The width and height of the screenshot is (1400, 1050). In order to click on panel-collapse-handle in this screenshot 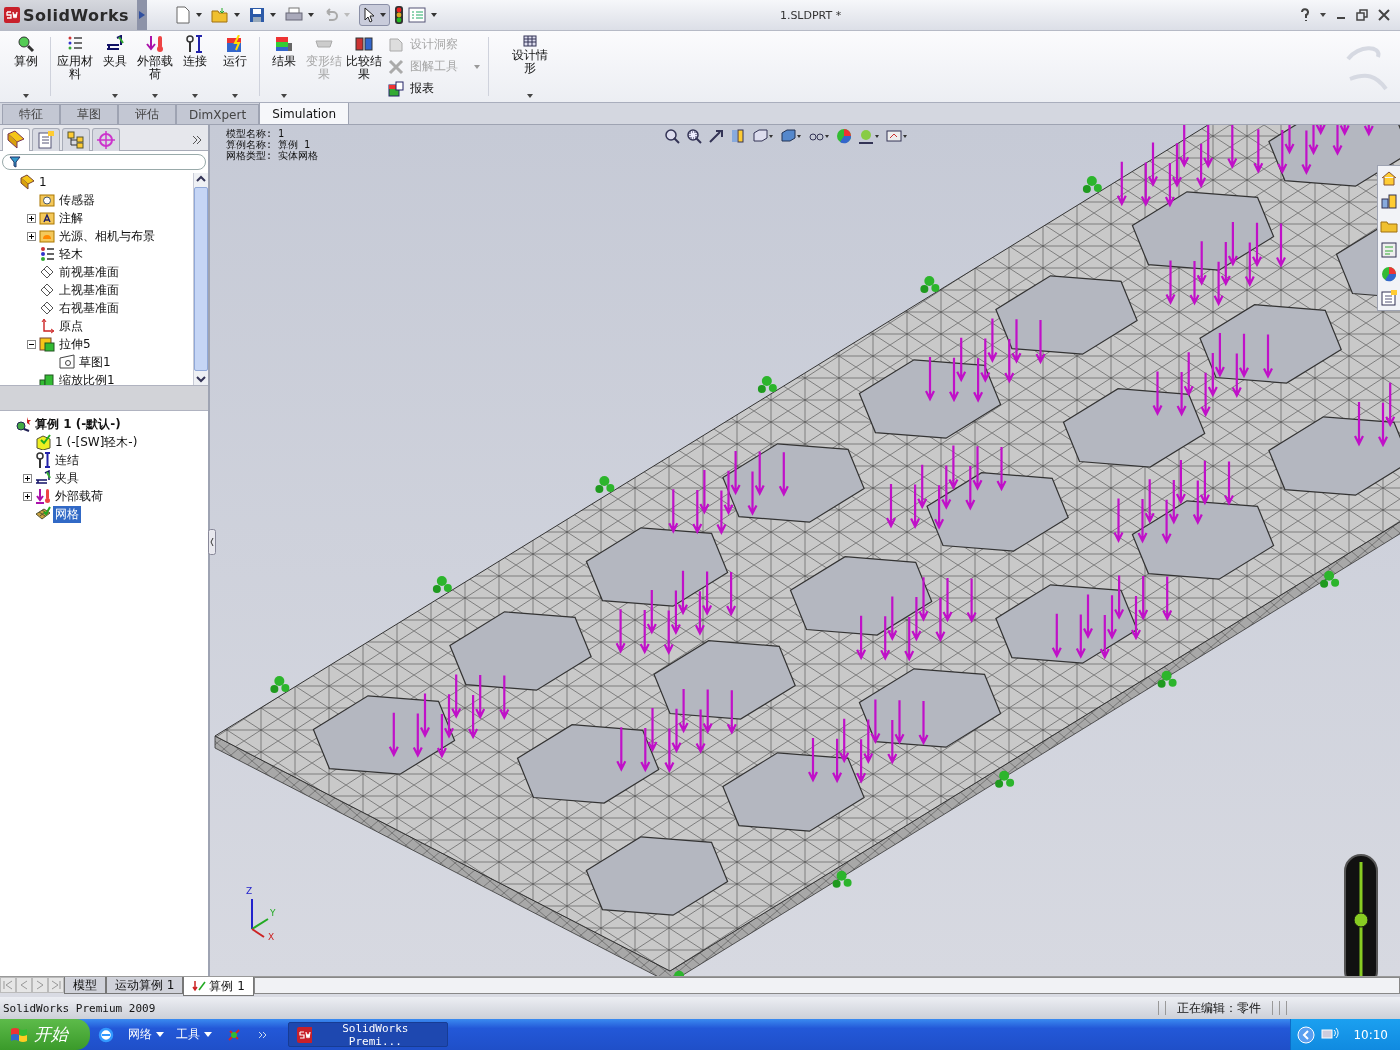, I will do `click(212, 542)`.